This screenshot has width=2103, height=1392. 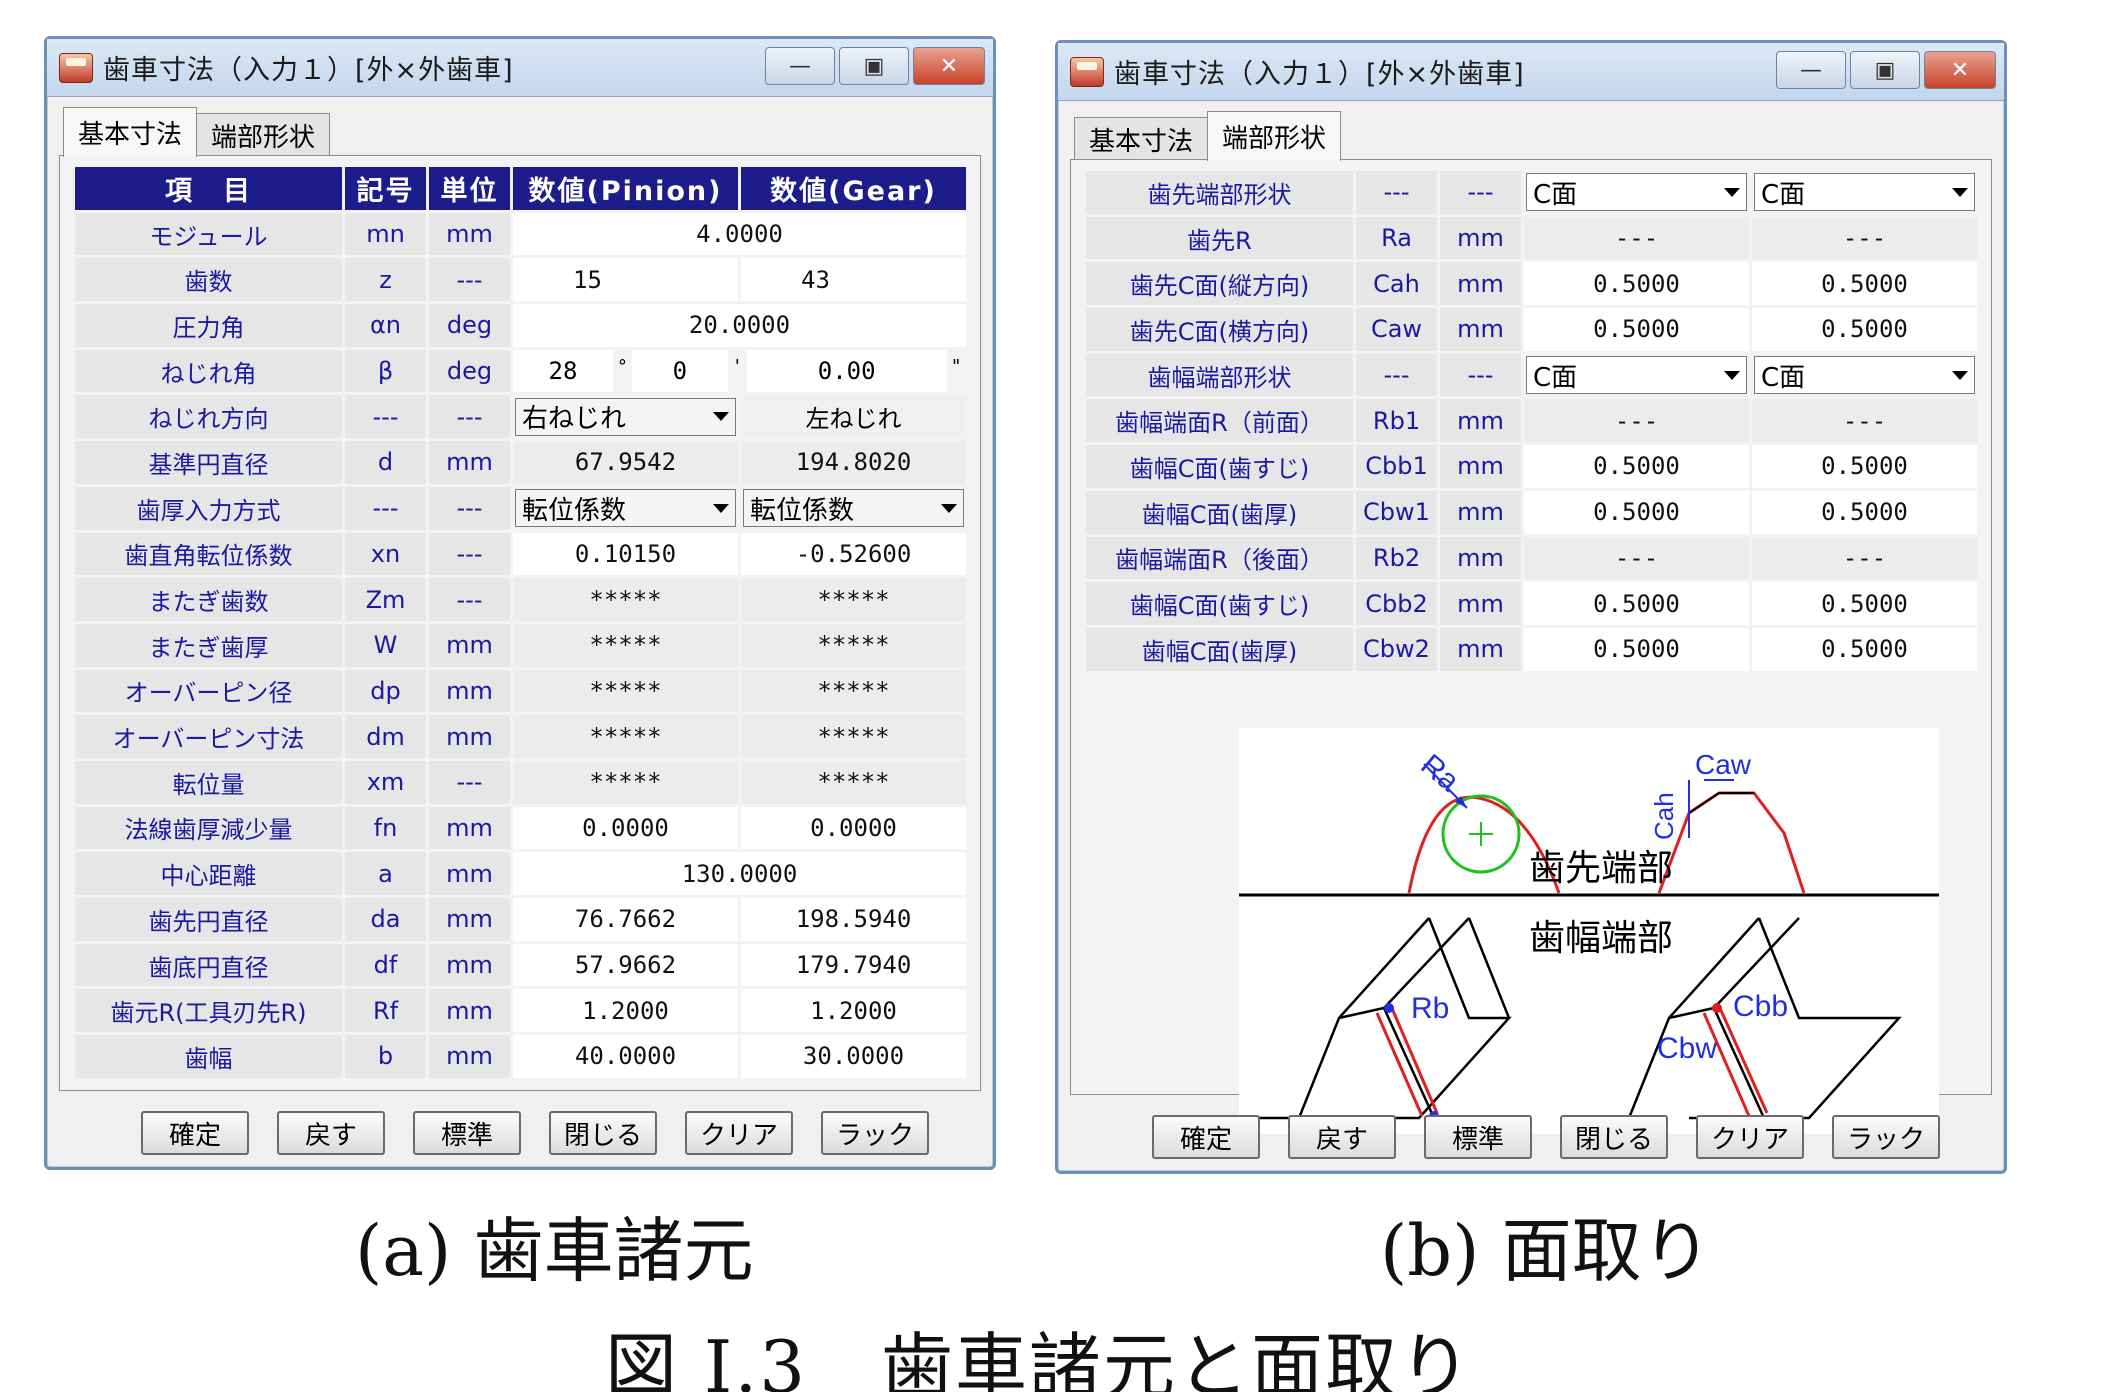 I want to click on tip-c-horizontal-pinion-input: 0.5000, so click(x=1636, y=329).